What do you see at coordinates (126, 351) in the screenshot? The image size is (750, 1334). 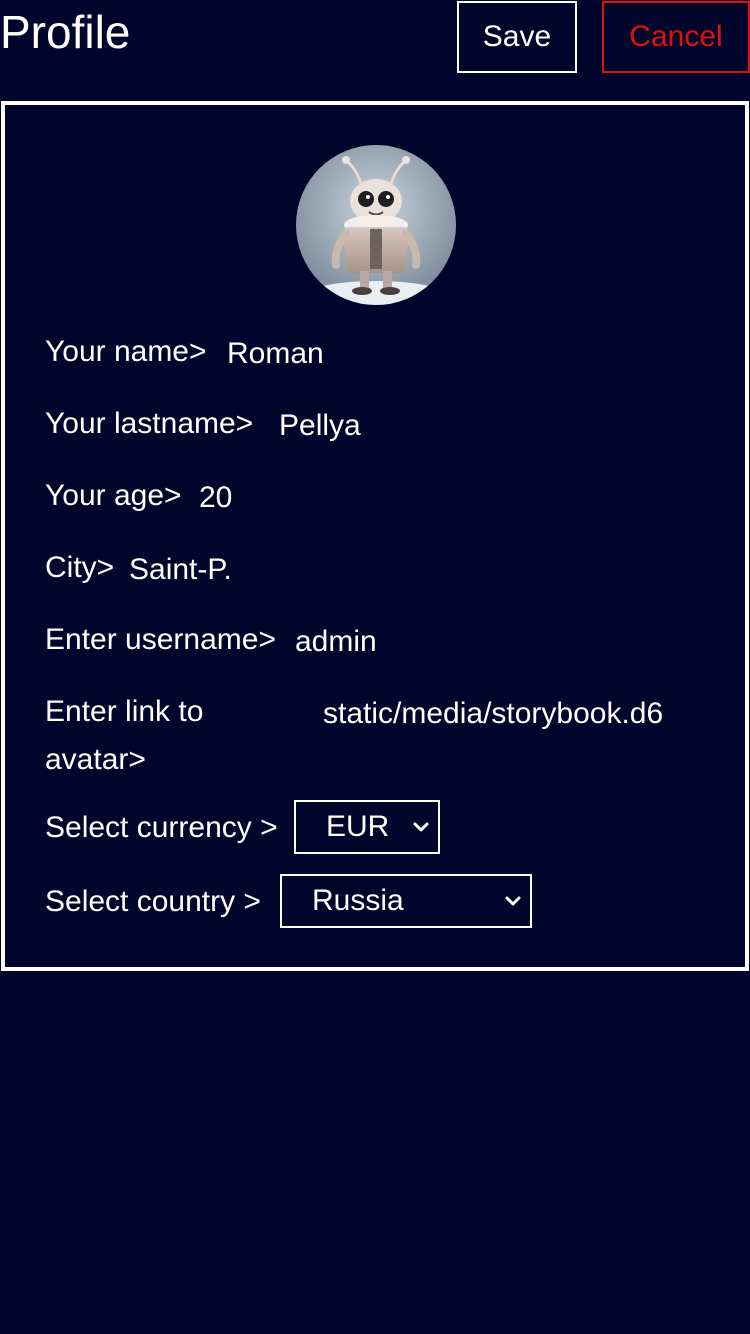 I see `name-label: Your name>` at bounding box center [126, 351].